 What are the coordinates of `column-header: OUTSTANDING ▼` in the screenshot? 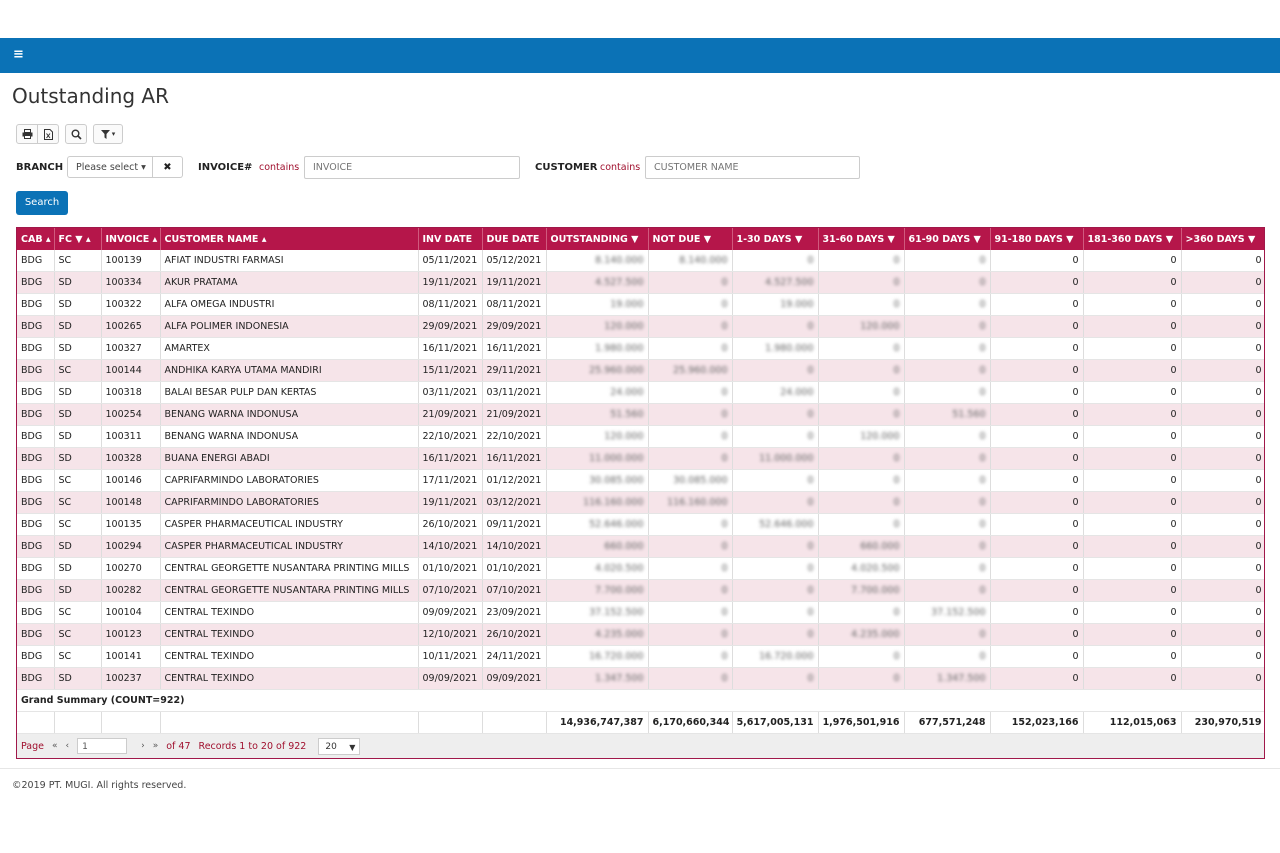 It's located at (597, 239).